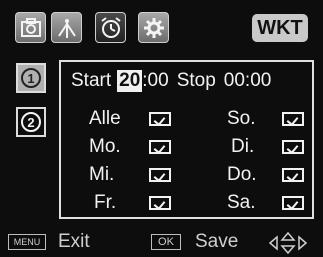 The width and height of the screenshot is (323, 257). What do you see at coordinates (74, 241) in the screenshot?
I see `exit-label: Exit` at bounding box center [74, 241].